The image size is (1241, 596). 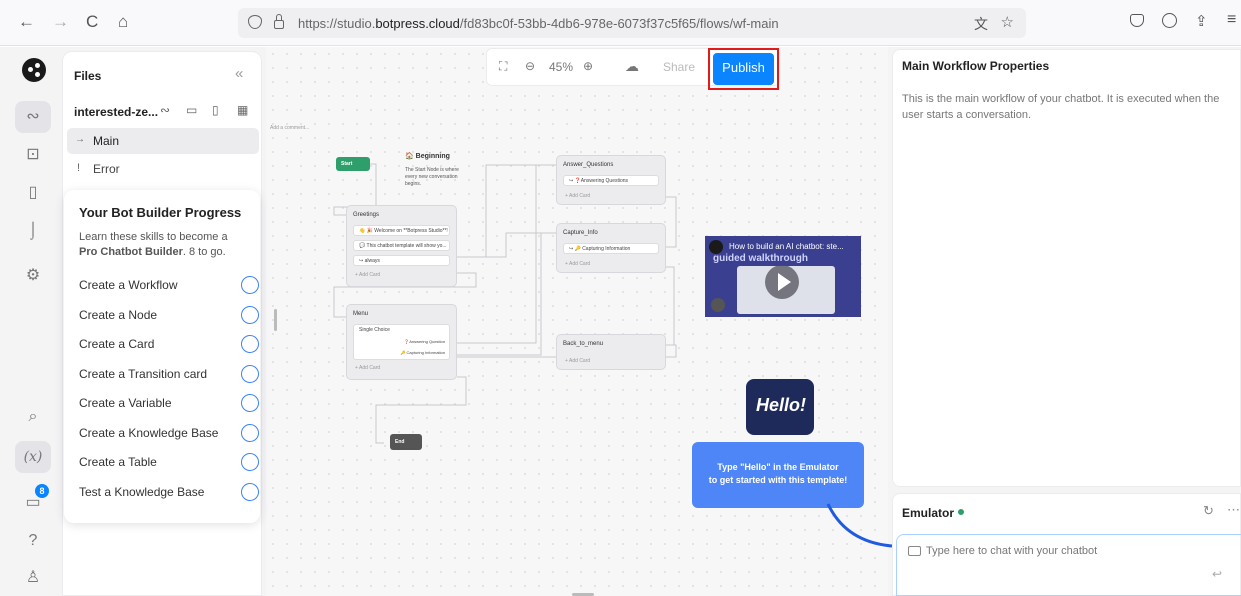 I want to click on progress-item: Create a Node, so click(x=169, y=315).